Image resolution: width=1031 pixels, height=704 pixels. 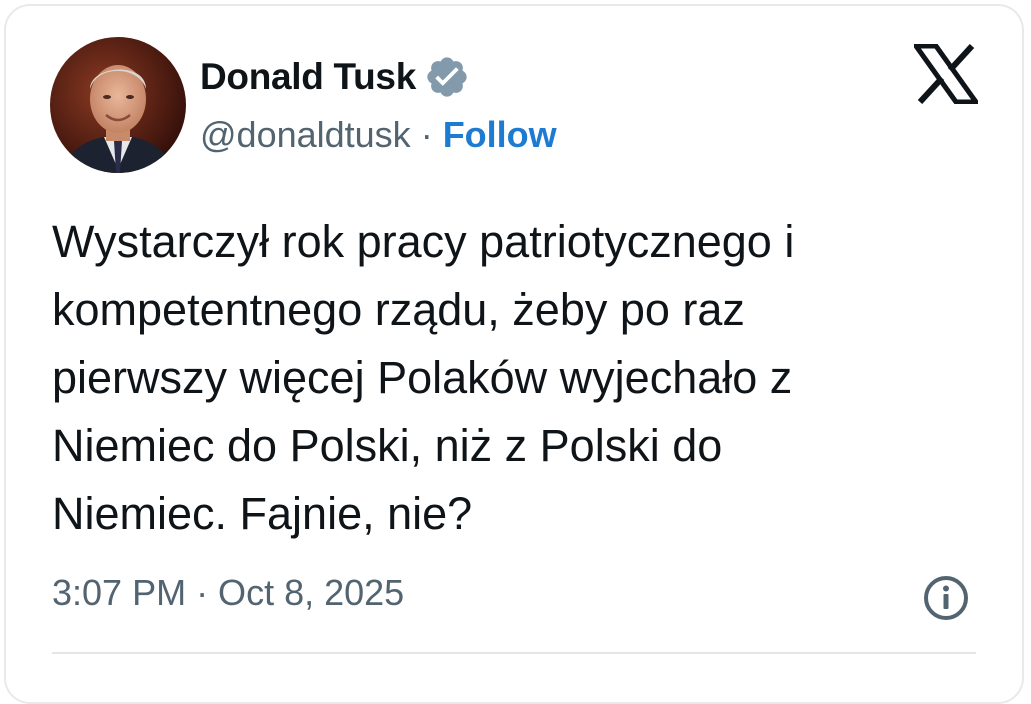 I want to click on author-handle-row: @donaldtusk · Follow, so click(x=378, y=135).